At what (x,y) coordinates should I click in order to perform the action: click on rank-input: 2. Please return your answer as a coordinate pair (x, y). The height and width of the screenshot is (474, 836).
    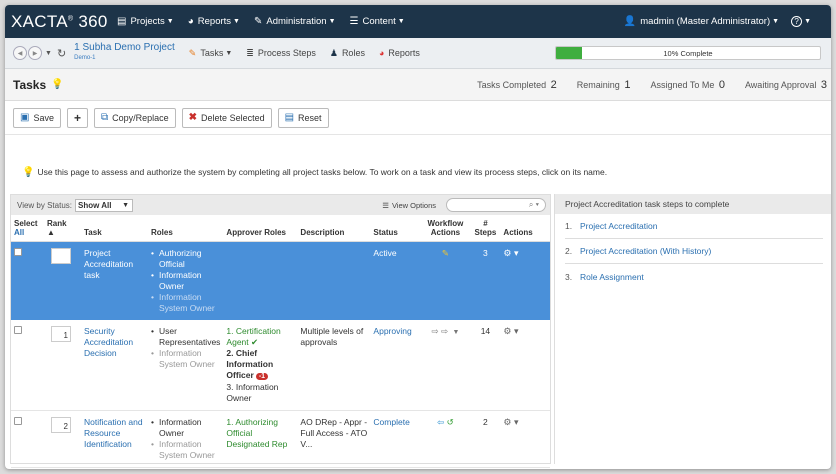
    Looking at the image, I should click on (61, 425).